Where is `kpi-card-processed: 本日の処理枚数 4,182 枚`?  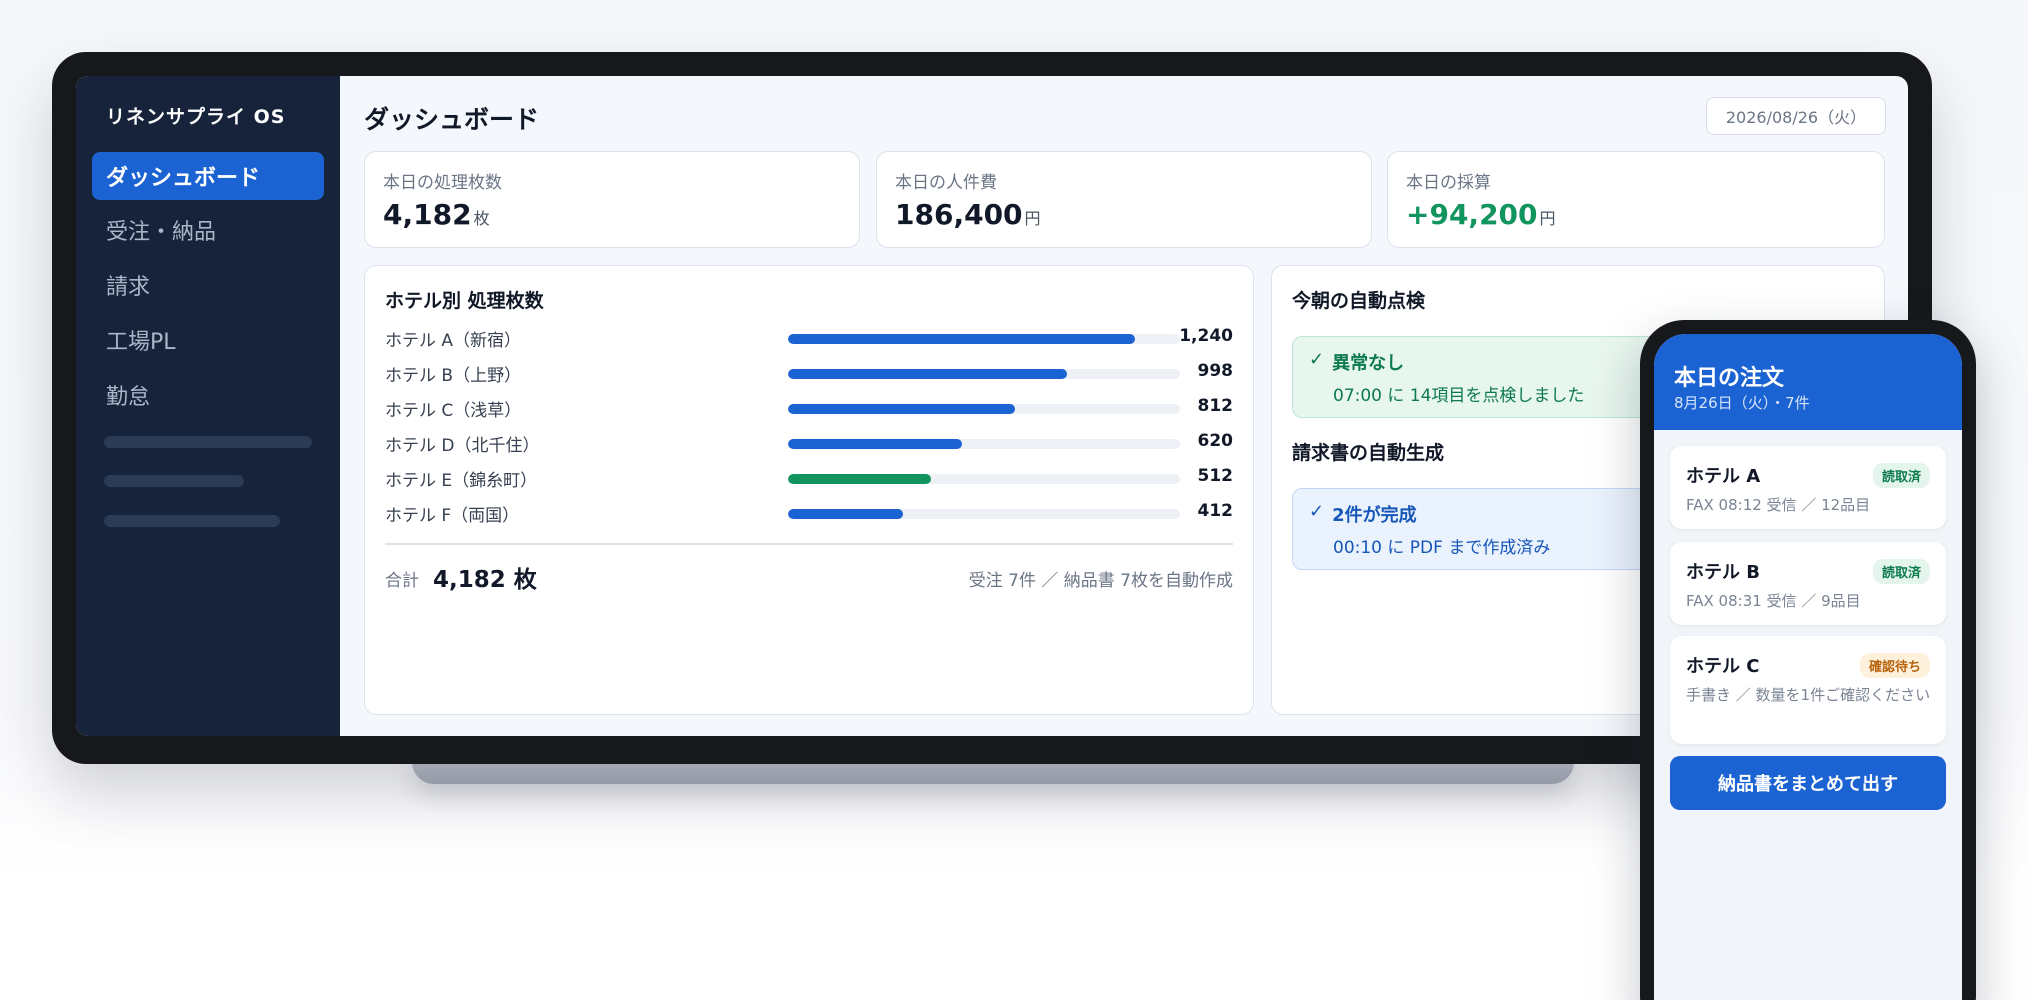 kpi-card-processed: 本日の処理枚数 4,182 枚 is located at coordinates (612, 199).